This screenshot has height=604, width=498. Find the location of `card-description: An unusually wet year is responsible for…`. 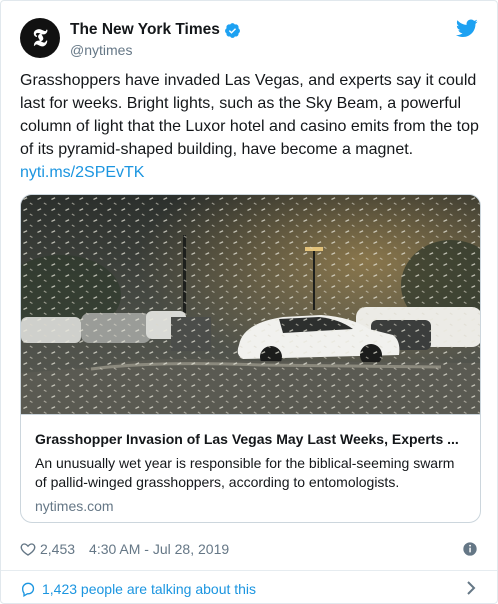

card-description: An unusually wet year is responsible for… is located at coordinates (245, 472).